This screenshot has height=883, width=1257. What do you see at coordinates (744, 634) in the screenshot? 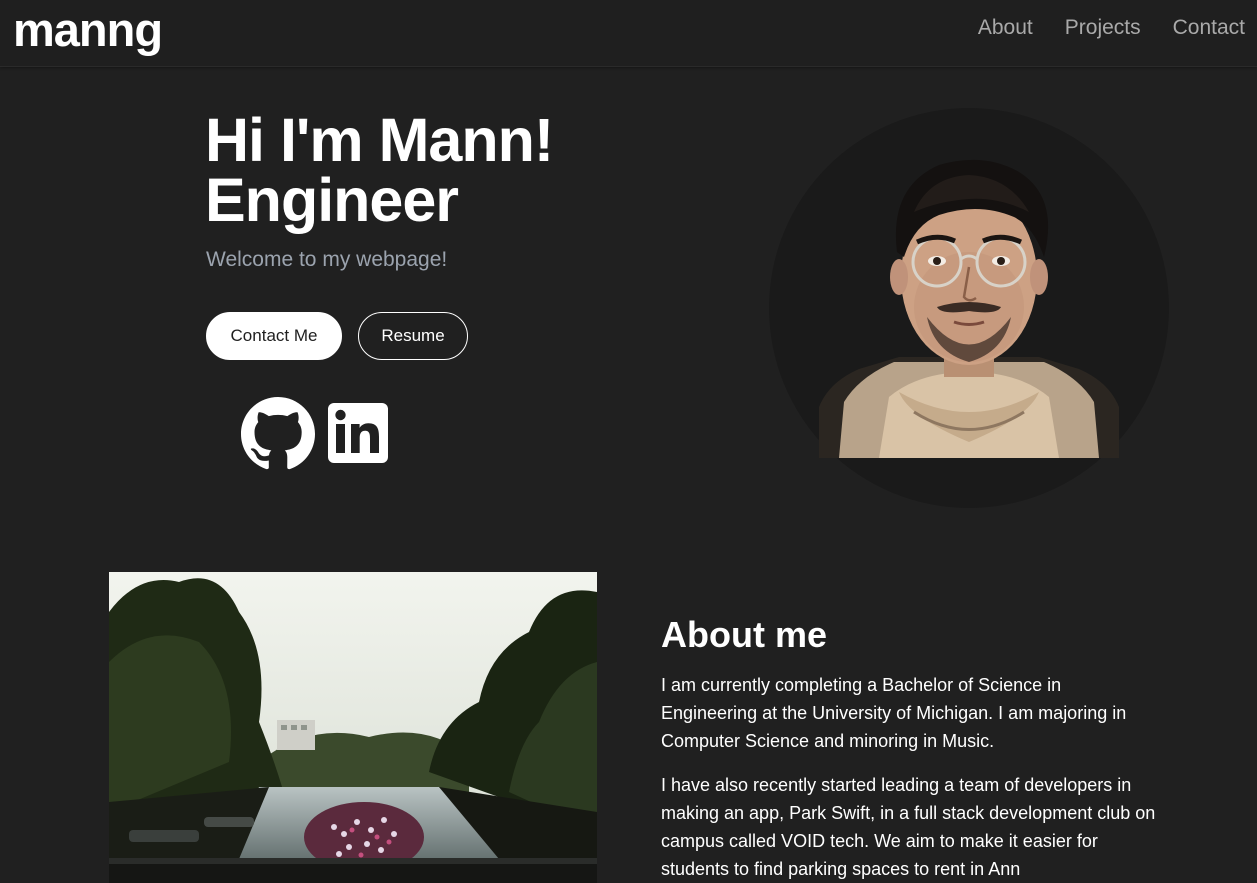
I see `about-title: About me` at bounding box center [744, 634].